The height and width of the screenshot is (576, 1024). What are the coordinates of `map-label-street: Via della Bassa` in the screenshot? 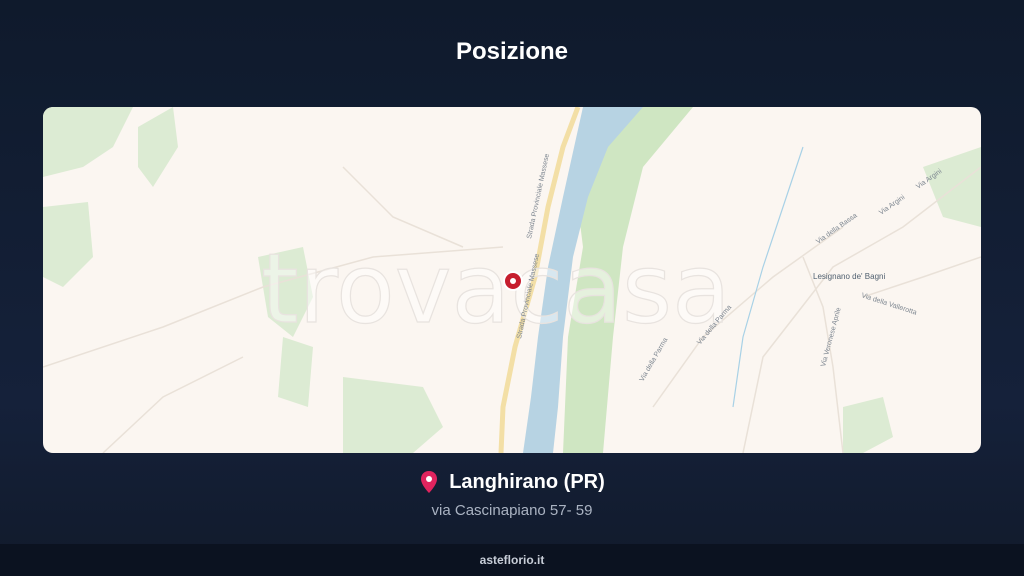 It's located at (837, 228).